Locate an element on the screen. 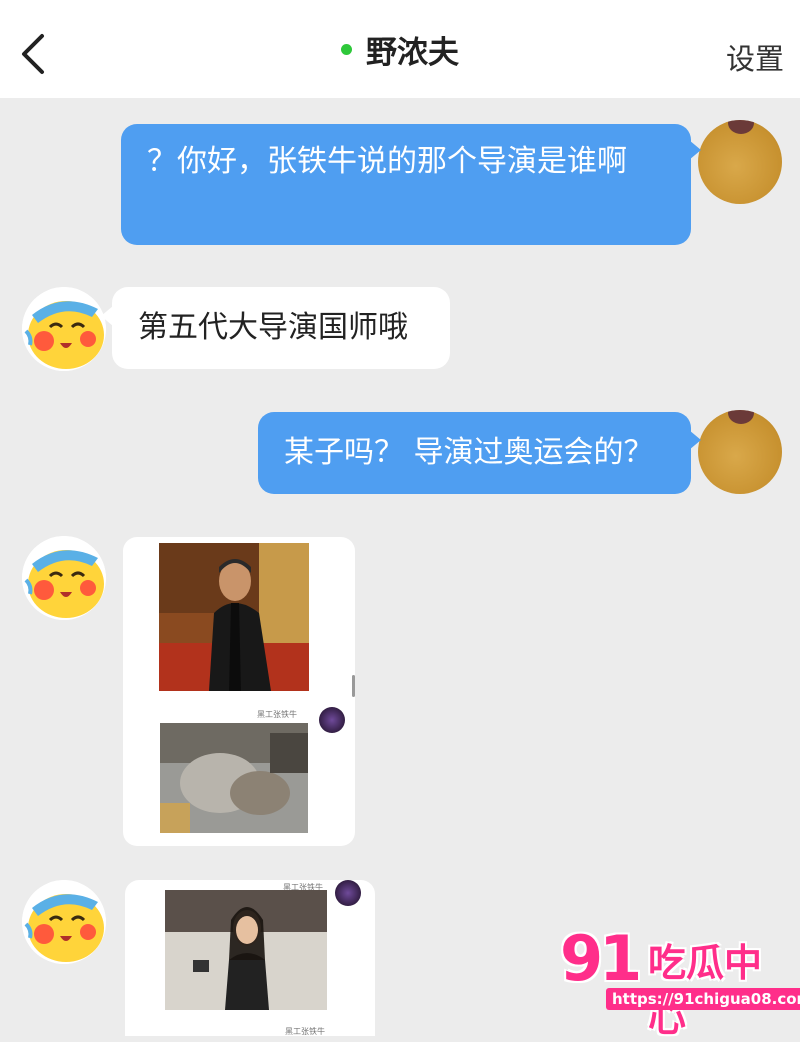 This screenshot has height=1042, width=800. message-bubble-self: 某子吗？ 导演过奥运会的？ is located at coordinates (474, 453).